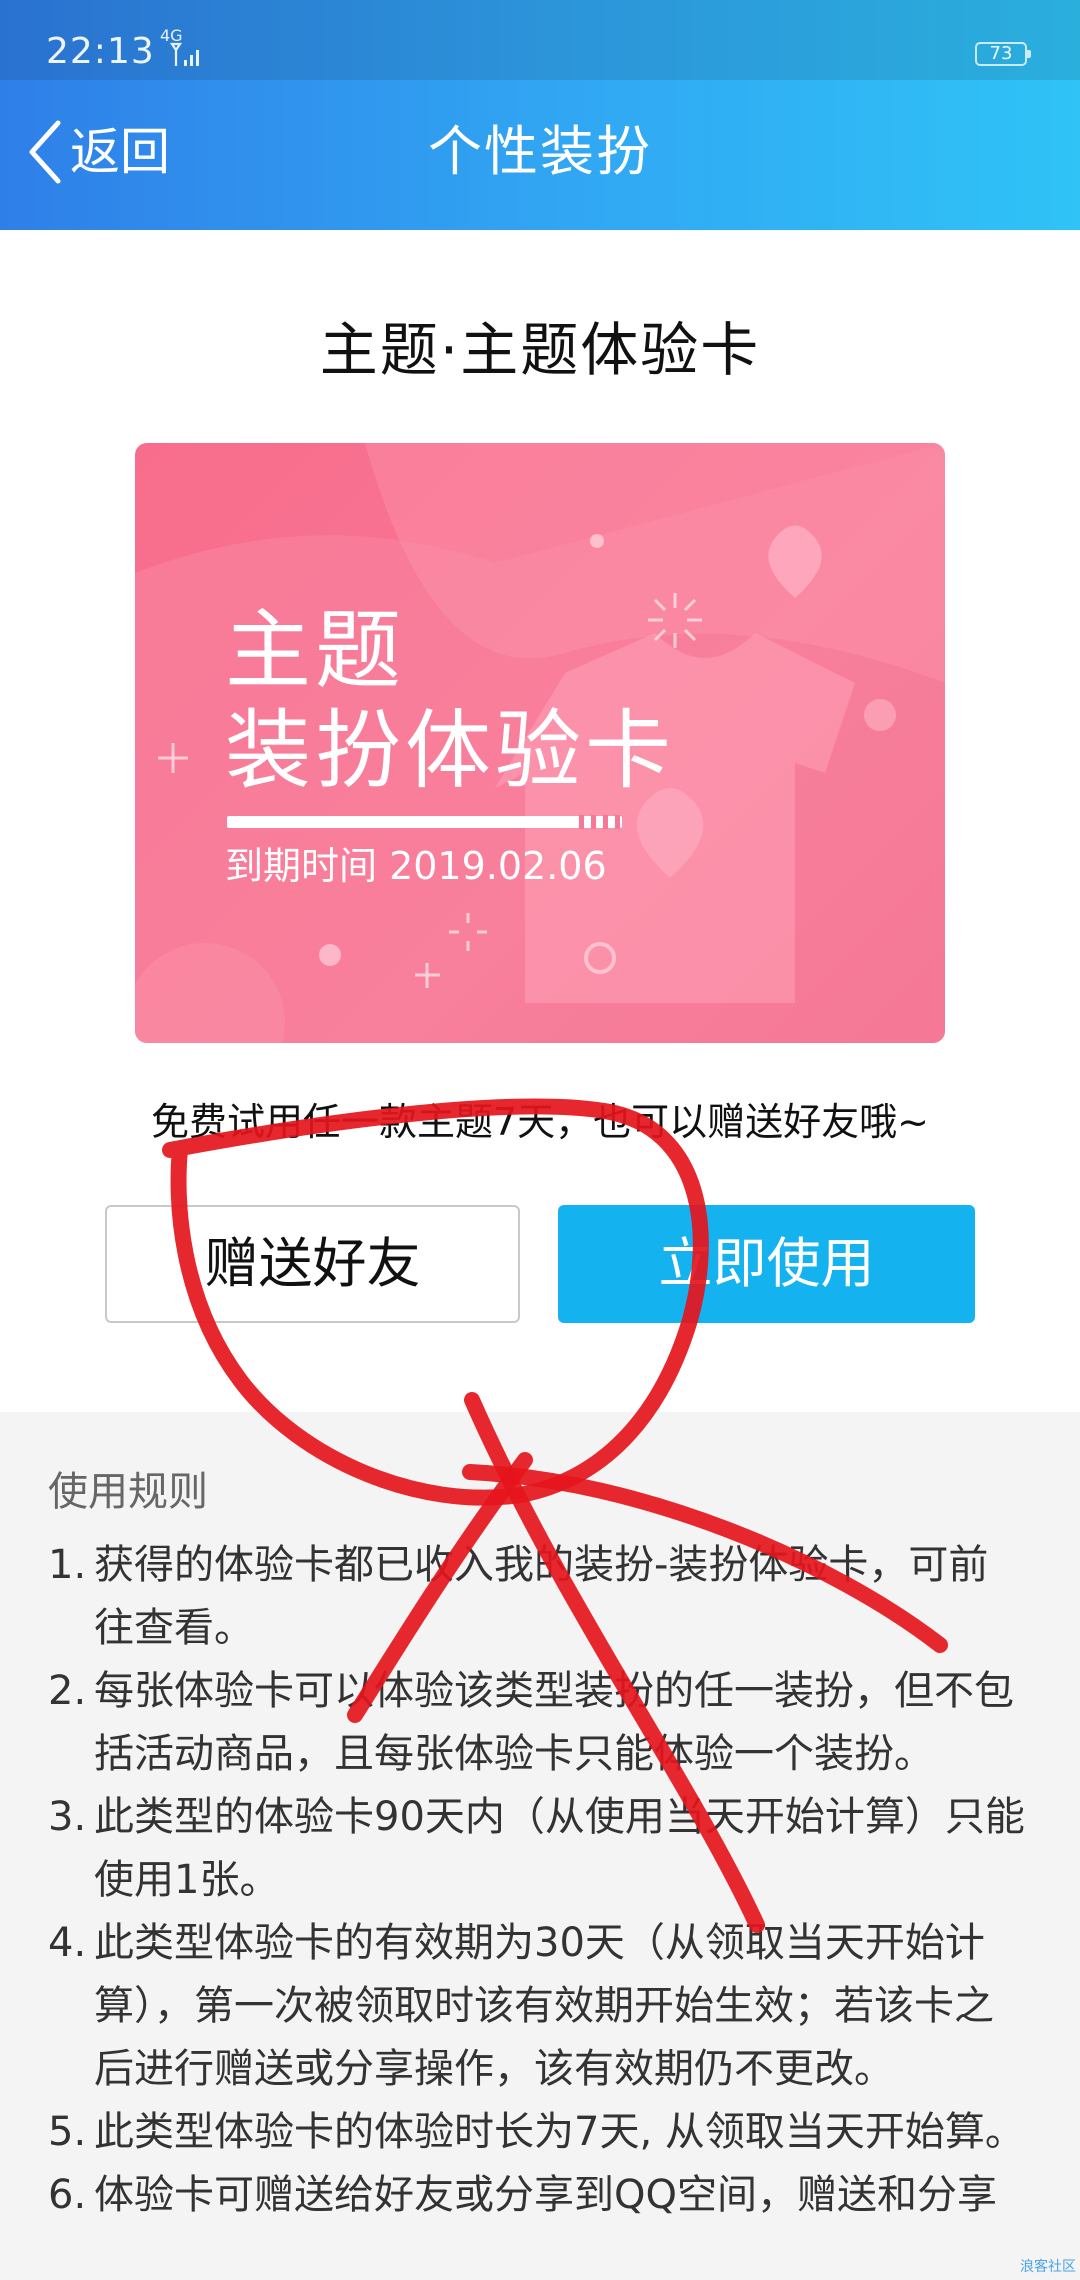  Describe the element at coordinates (184, 54) in the screenshot. I see `signal-icon` at that location.